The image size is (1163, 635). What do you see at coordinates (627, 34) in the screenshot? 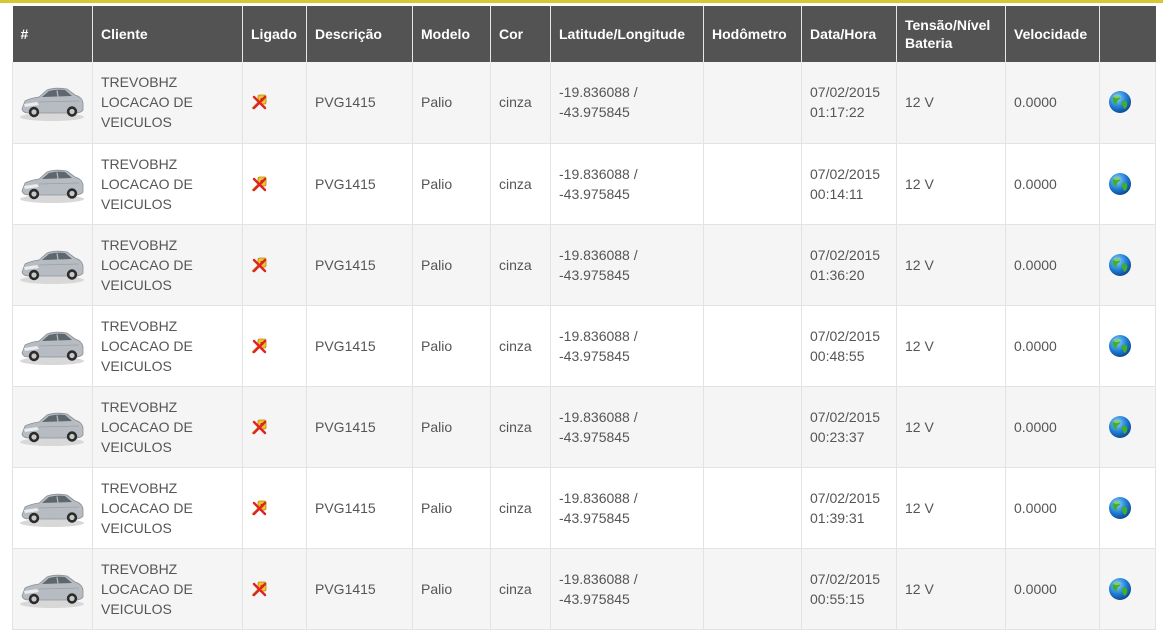
I see `col-header-latlon: Latitude/Longitude` at bounding box center [627, 34].